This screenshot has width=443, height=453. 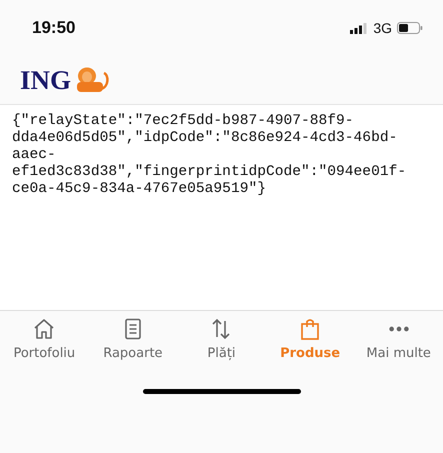 I want to click on code-line: dda4e06d5d05","idpCode":"8c86e924-4cd3-46bd-, so click(x=205, y=138).